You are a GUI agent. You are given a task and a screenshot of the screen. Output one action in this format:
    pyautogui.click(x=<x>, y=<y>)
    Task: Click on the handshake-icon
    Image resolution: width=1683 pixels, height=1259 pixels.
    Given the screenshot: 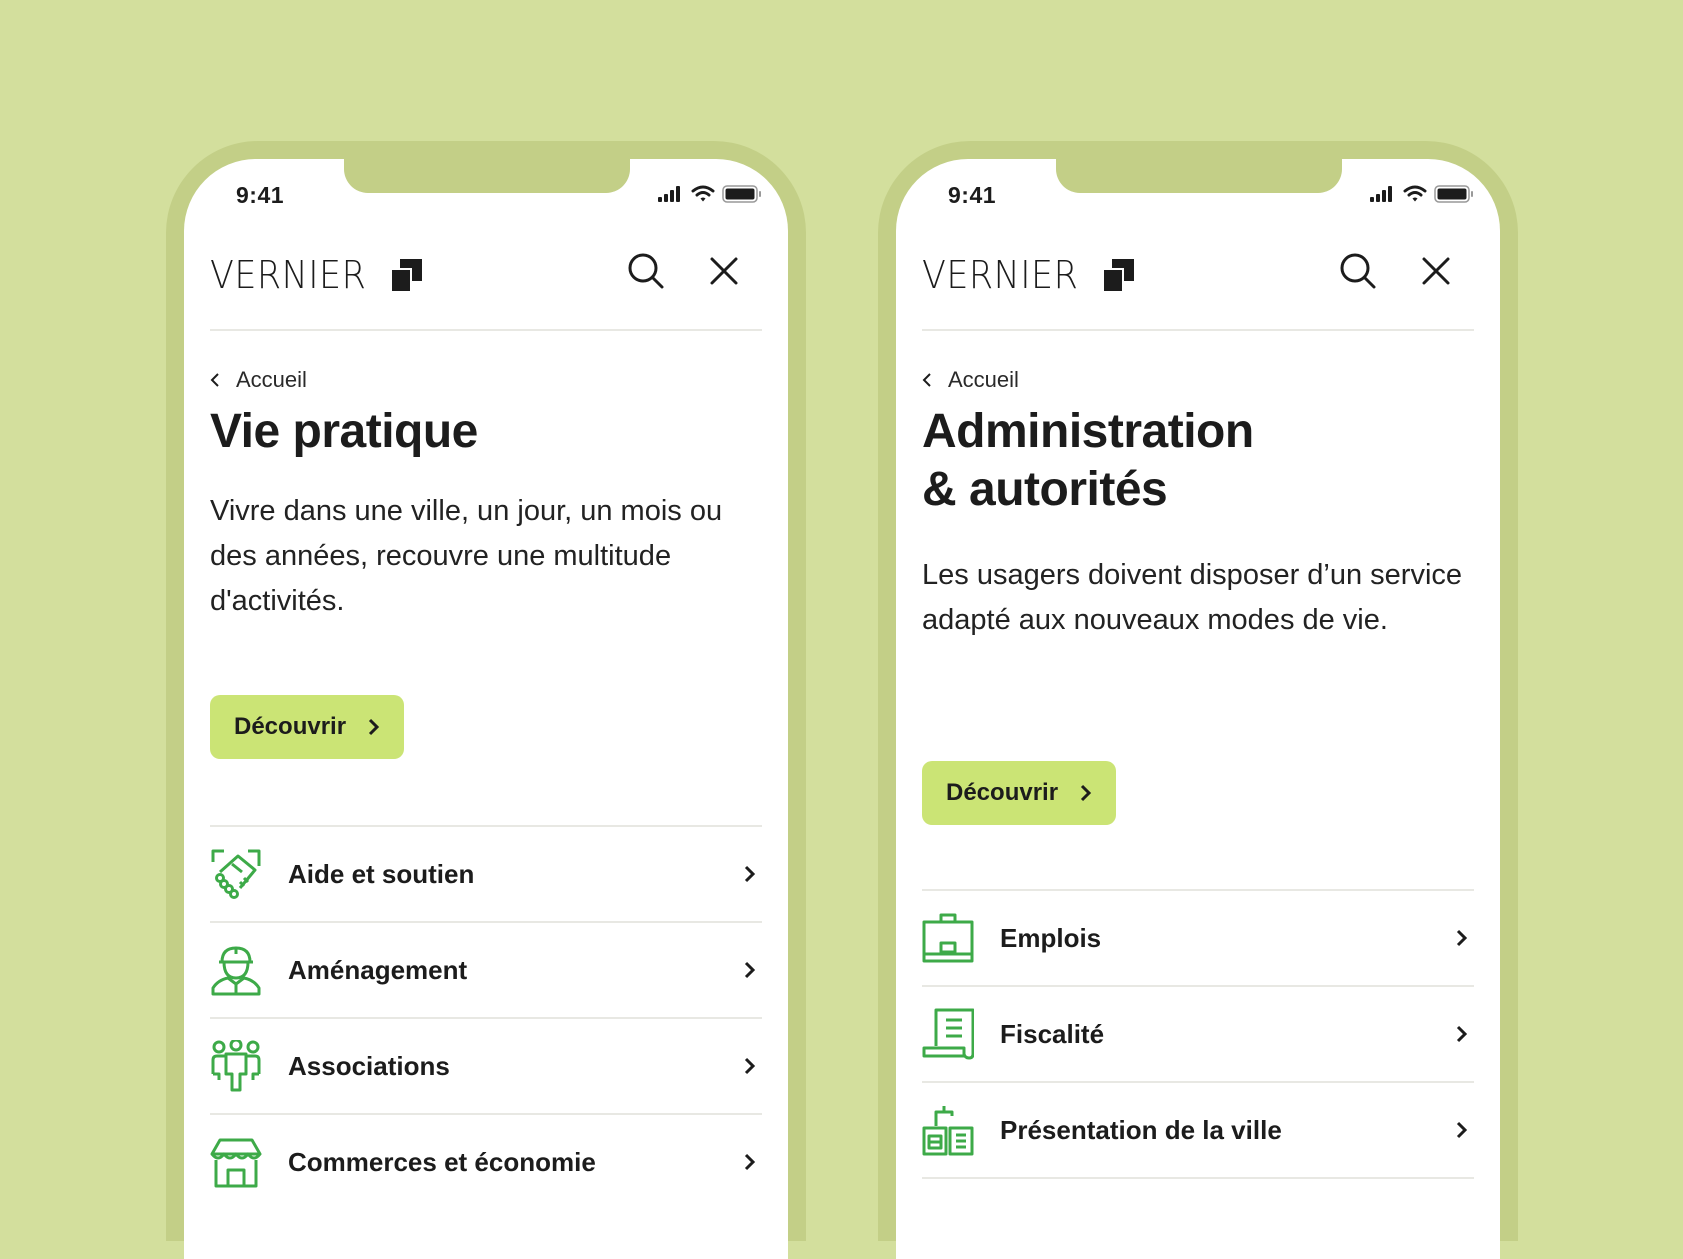 What is the action you would take?
    pyautogui.click(x=236, y=874)
    